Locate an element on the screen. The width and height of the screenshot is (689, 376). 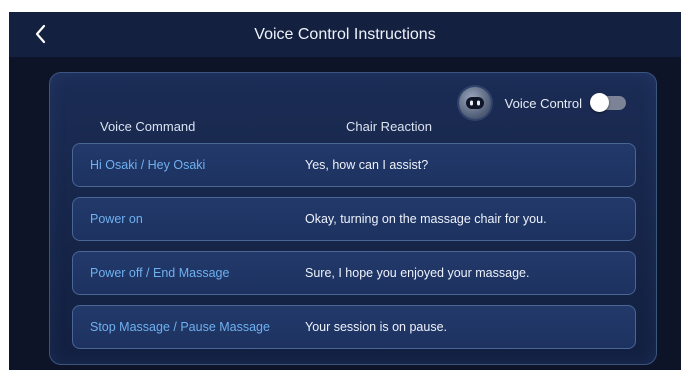
voice-command-header: Voice Command is located at coordinates (148, 126).